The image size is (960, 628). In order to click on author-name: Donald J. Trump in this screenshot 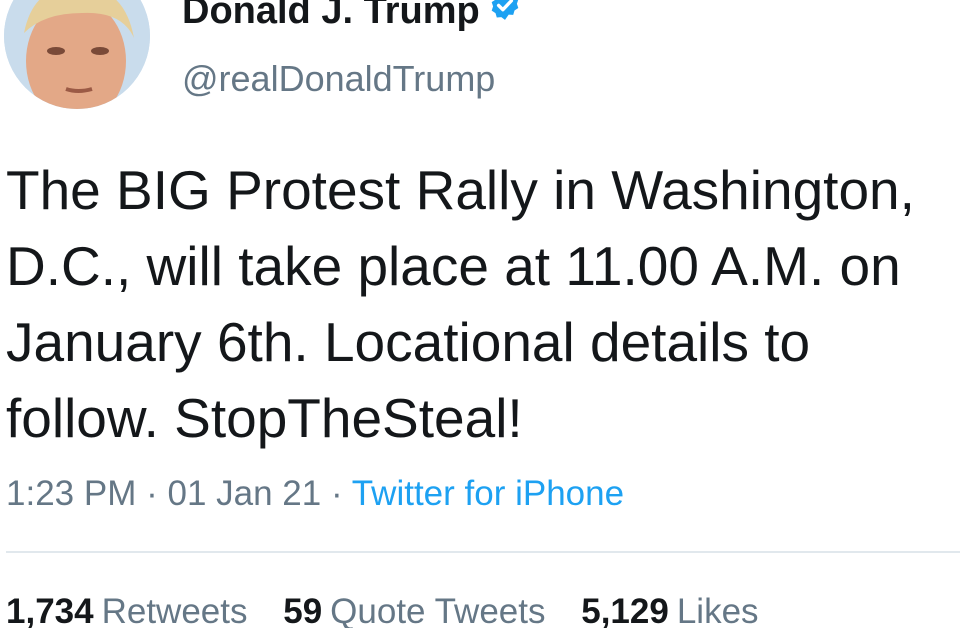, I will do `click(352, 17)`.